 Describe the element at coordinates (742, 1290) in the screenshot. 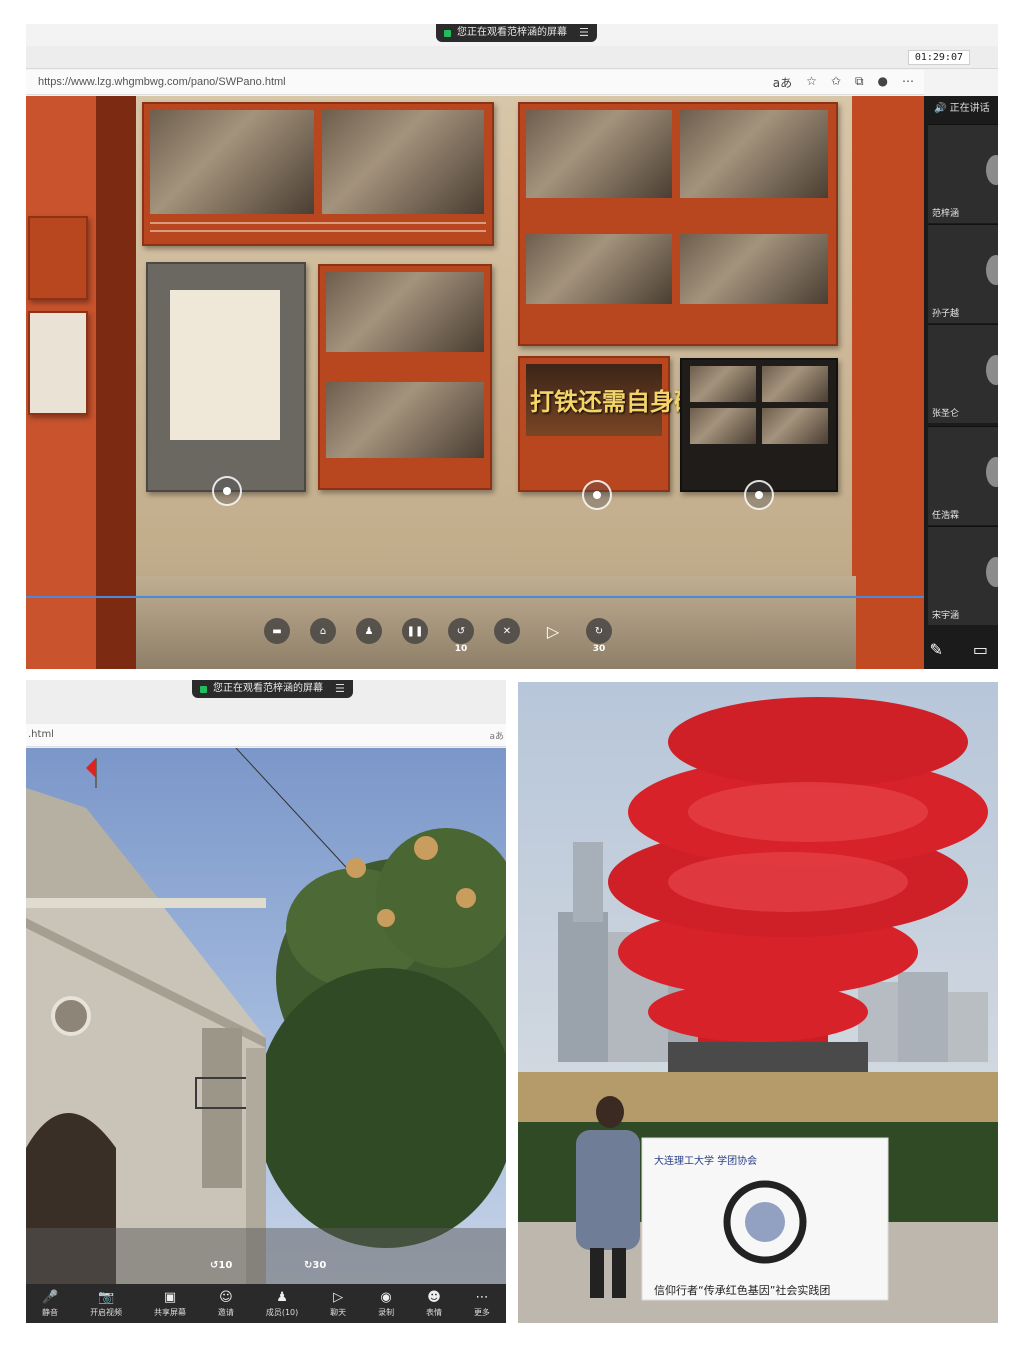

I see `banner-slogan-text: 信仰行者“传承红色基因”社会实践团` at that location.